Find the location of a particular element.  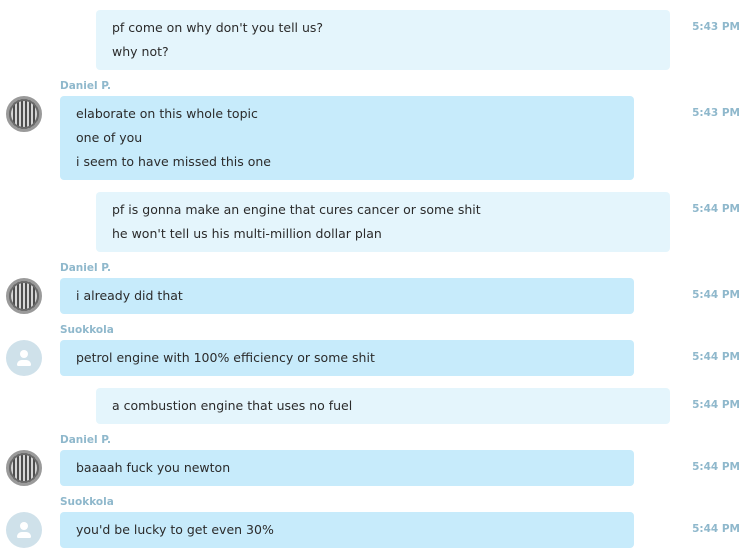

message-bubble: i already did that is located at coordinates (347, 296).